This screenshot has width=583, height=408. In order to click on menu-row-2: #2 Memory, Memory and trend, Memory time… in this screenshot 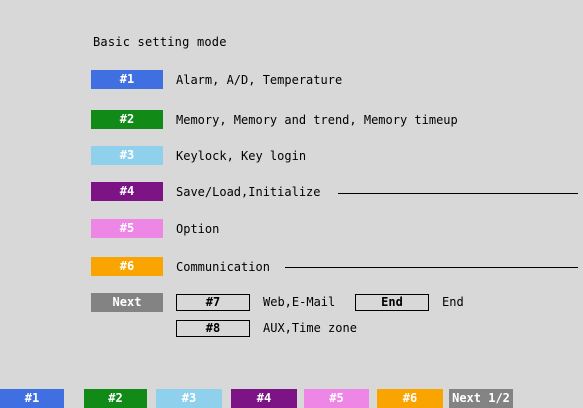, I will do `click(291, 120)`.